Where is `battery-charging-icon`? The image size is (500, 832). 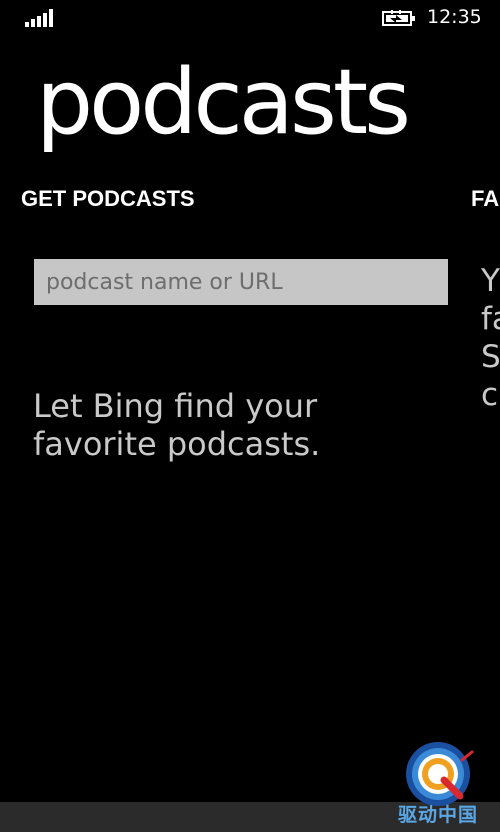
battery-charging-icon is located at coordinates (398, 18).